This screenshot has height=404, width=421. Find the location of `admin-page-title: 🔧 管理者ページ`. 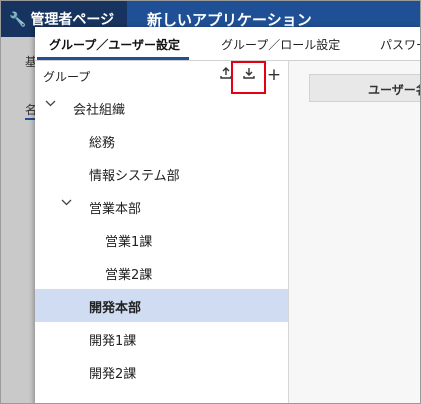

admin-page-title: 🔧 管理者ページ is located at coordinates (61, 19).